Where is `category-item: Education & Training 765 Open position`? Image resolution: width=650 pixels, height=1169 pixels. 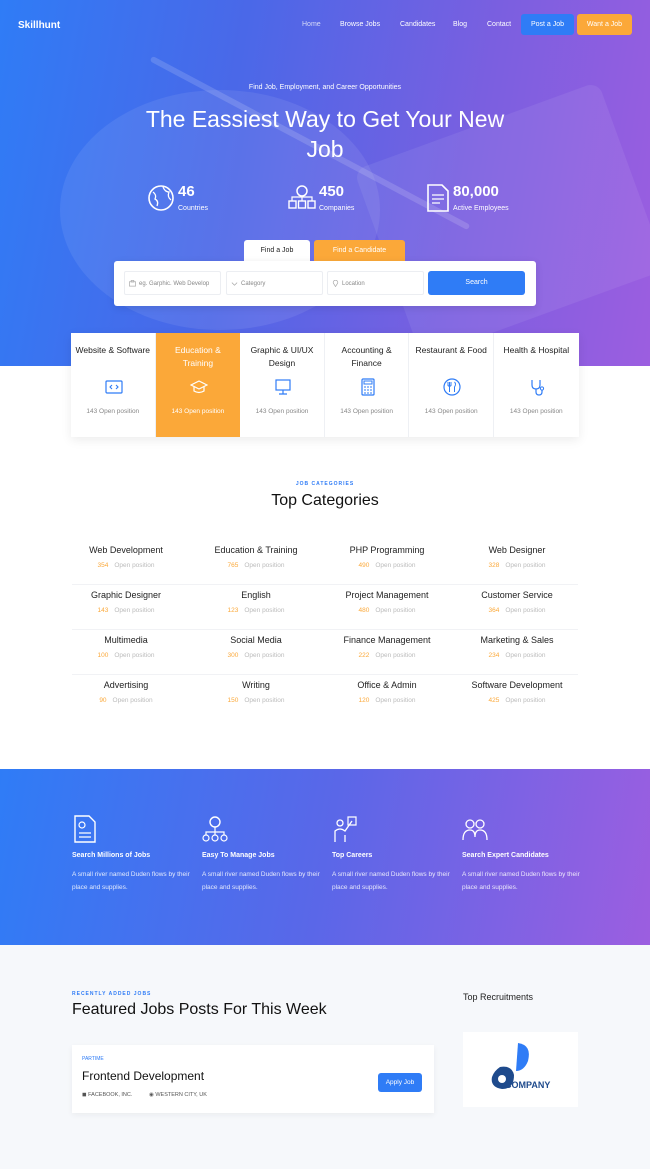
category-item: Education & Training 765 Open position is located at coordinates (256, 565).